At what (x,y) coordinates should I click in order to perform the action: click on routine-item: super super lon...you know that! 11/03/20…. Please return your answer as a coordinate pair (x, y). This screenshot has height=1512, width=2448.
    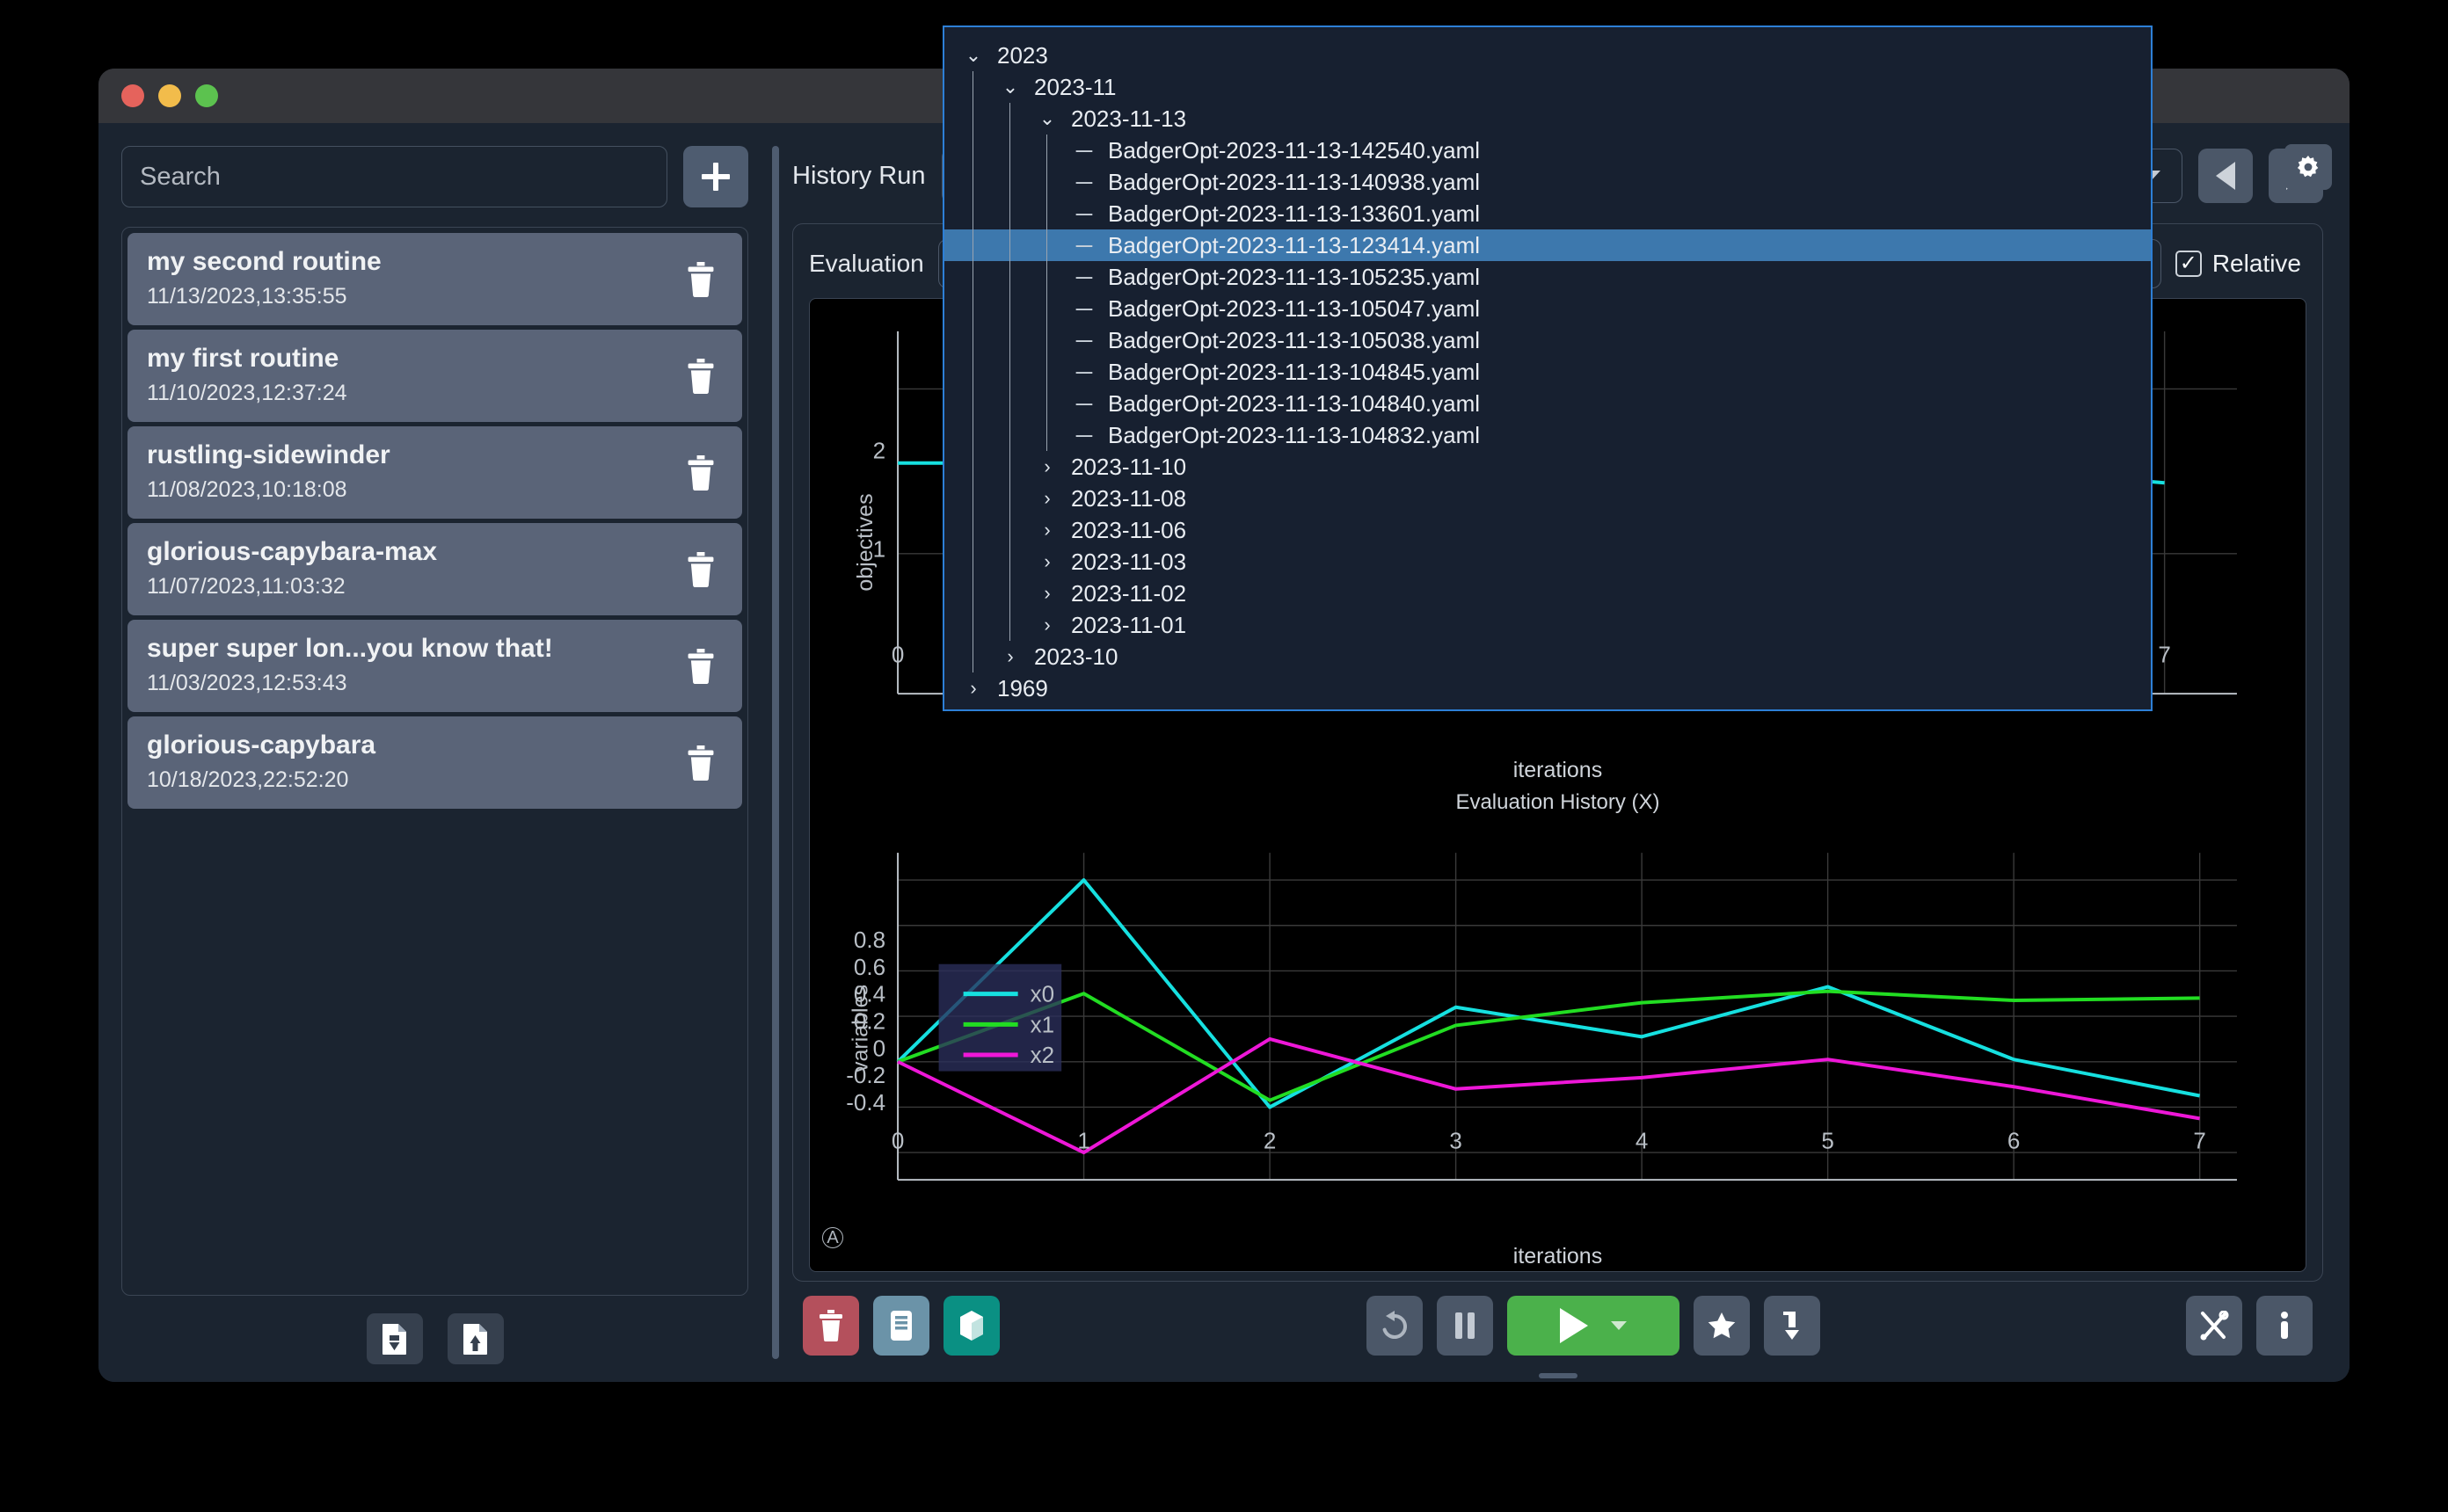
    Looking at the image, I should click on (435, 666).